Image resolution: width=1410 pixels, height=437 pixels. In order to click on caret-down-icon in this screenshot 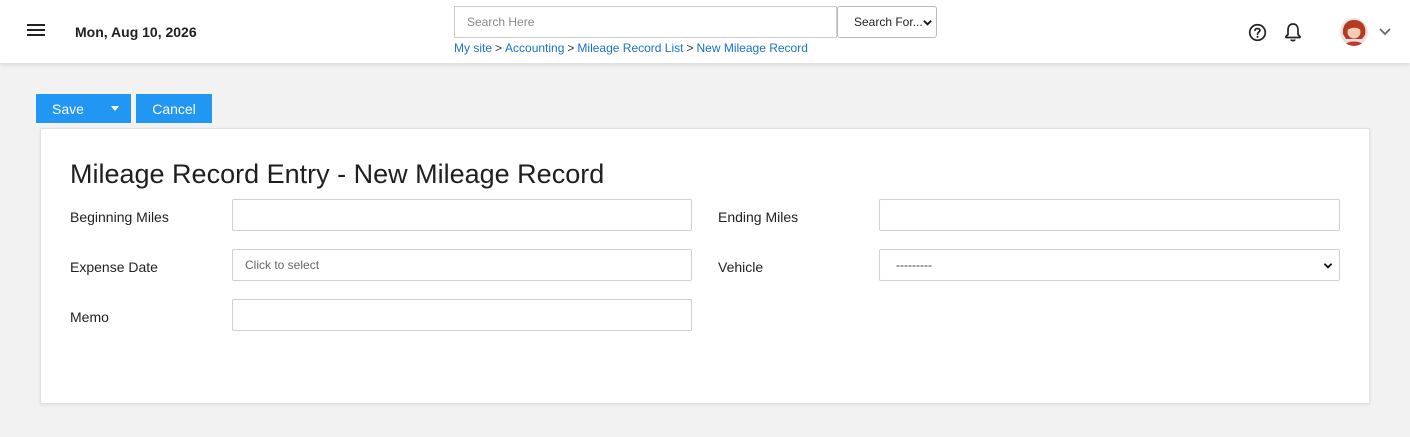, I will do `click(115, 108)`.